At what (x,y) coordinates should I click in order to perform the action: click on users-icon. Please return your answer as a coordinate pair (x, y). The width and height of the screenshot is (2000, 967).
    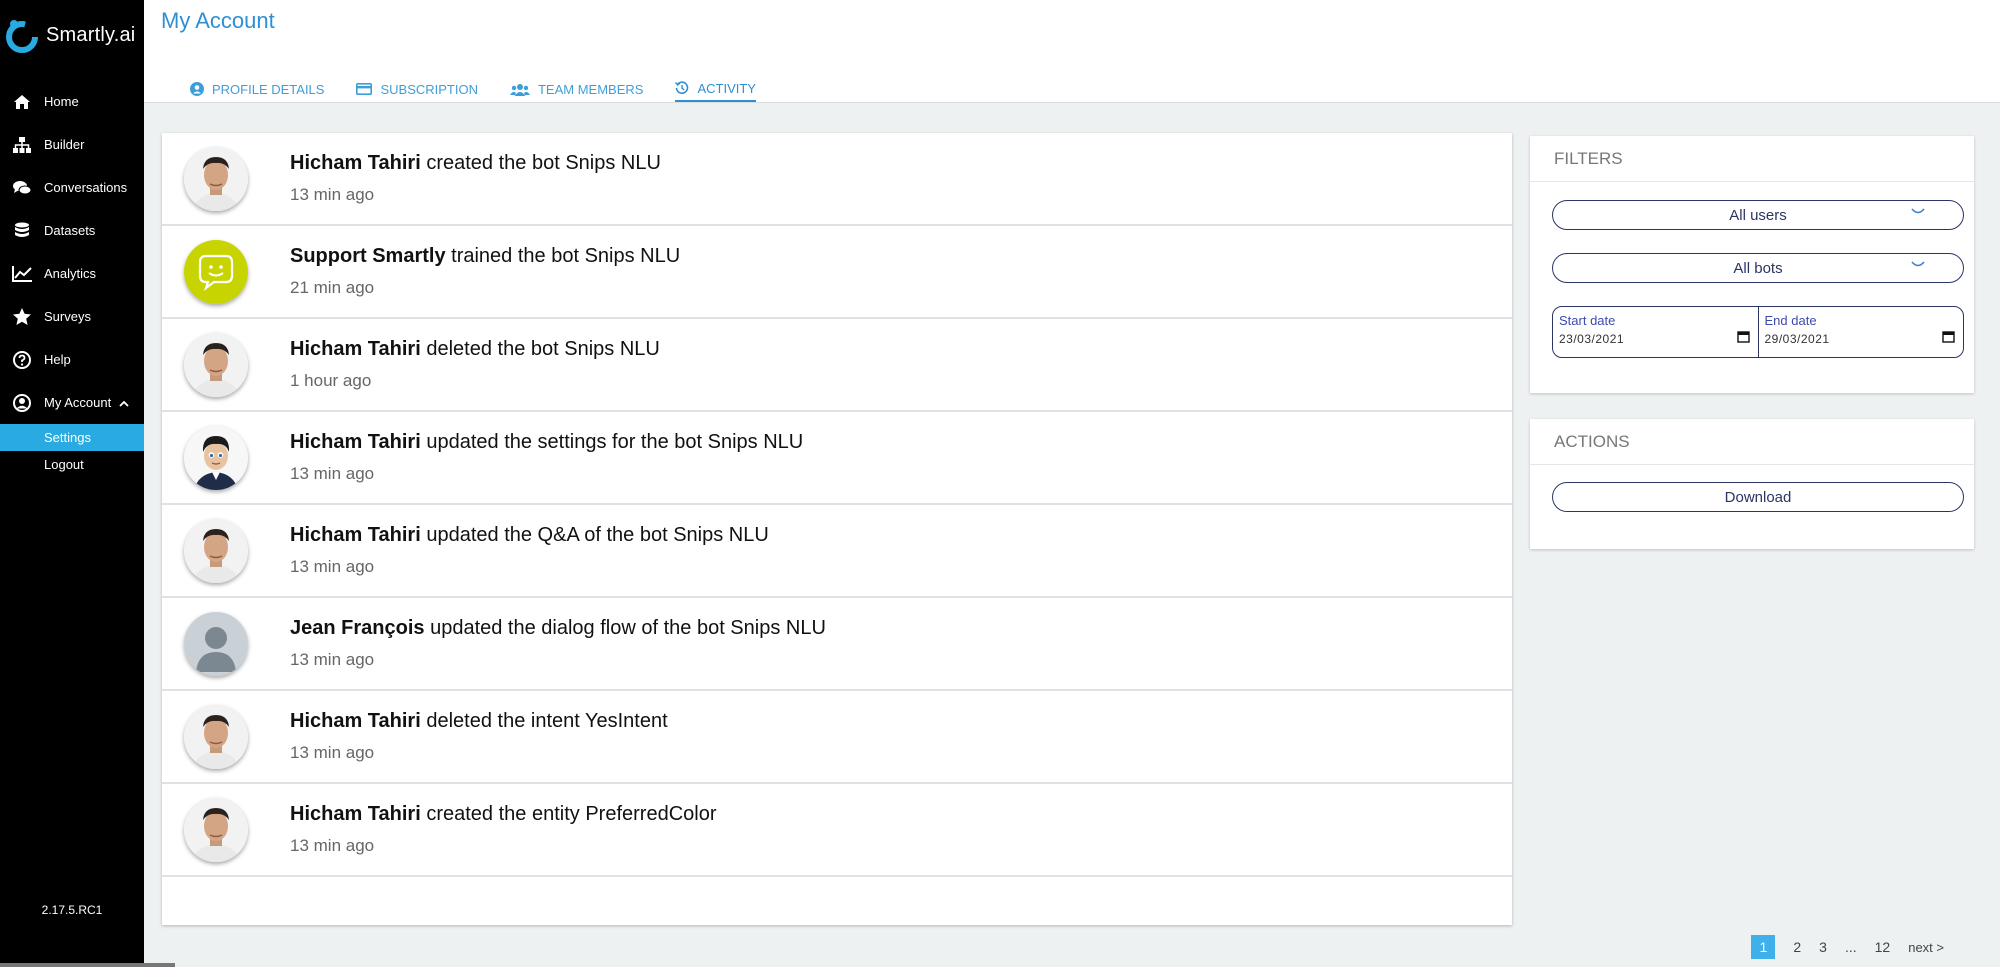
    Looking at the image, I should click on (519, 89).